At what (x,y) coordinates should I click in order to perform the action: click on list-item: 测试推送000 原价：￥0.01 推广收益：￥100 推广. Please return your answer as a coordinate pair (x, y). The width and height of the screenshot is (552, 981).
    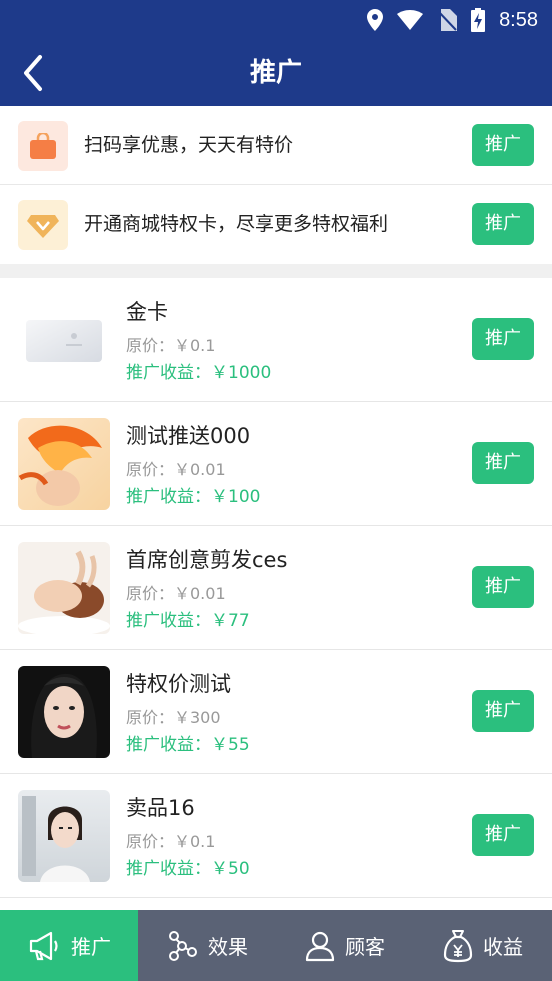
    Looking at the image, I should click on (276, 464).